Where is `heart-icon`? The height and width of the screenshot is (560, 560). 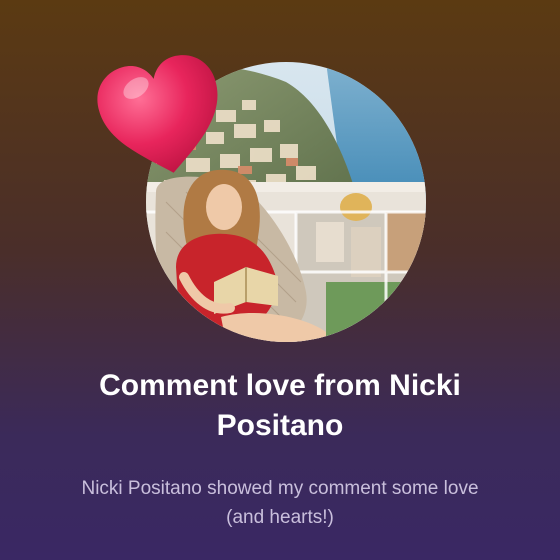
heart-icon is located at coordinates (157, 114).